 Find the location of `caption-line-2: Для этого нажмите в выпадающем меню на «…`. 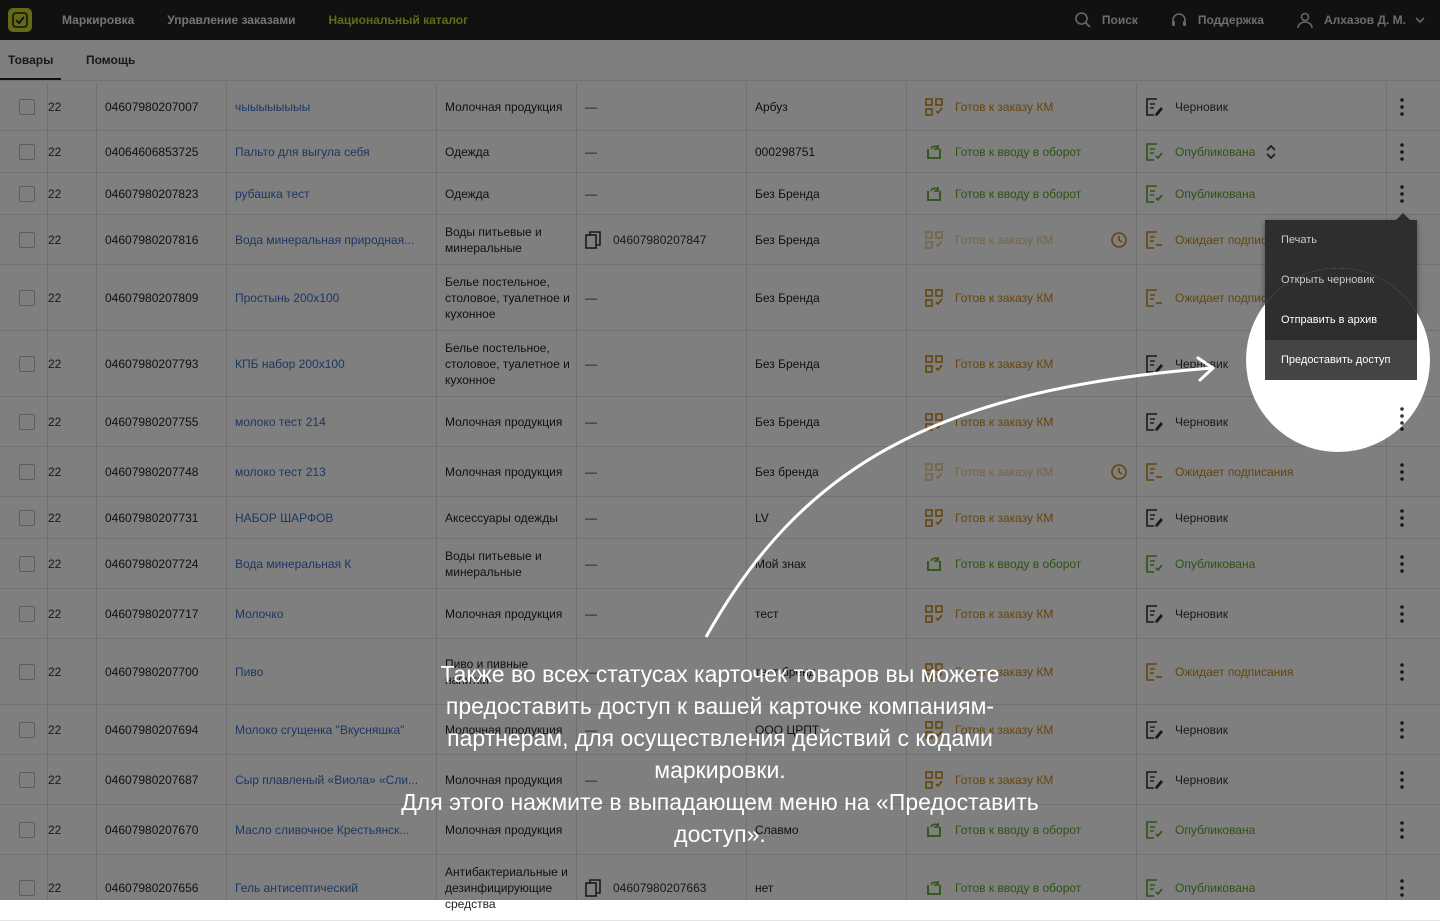

caption-line-2: Для этого нажмите в выпадающем меню на «… is located at coordinates (720, 818).